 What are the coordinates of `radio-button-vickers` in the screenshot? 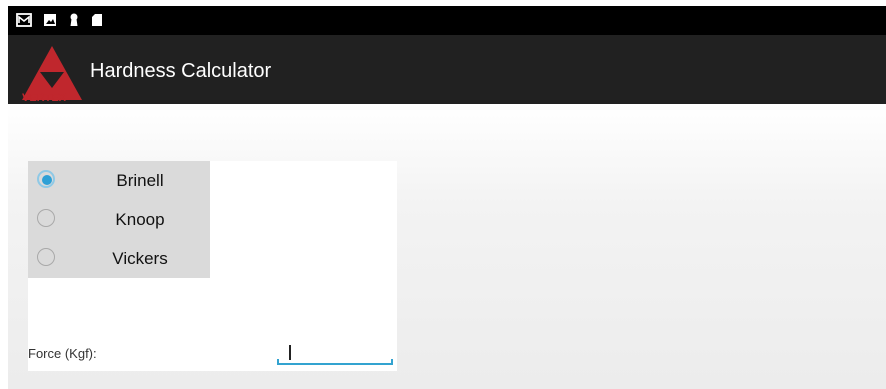 It's located at (46, 257).